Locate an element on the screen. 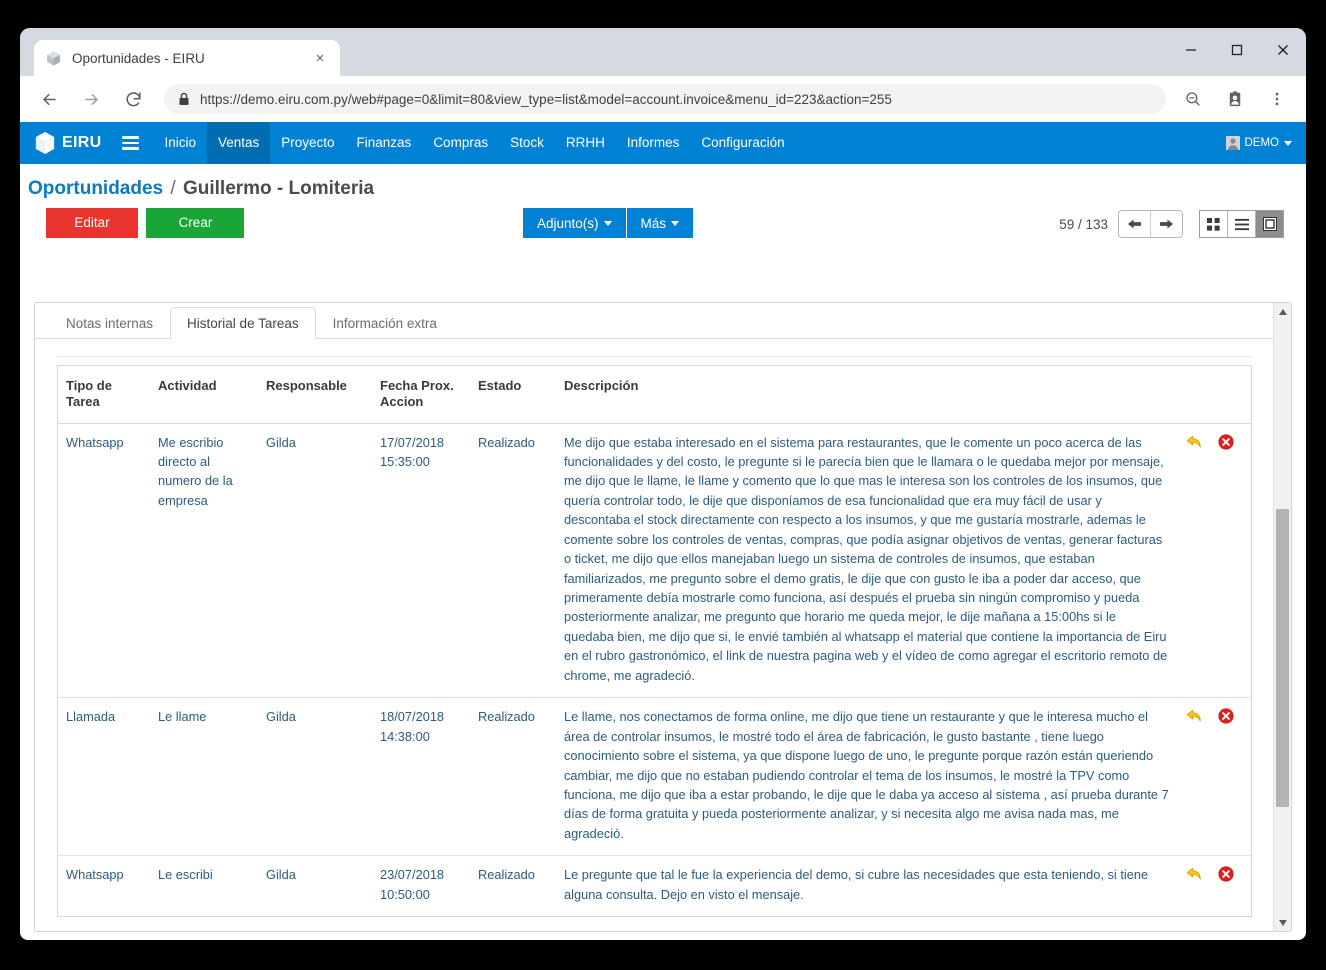  three-dots-menu-icon is located at coordinates (1277, 99).